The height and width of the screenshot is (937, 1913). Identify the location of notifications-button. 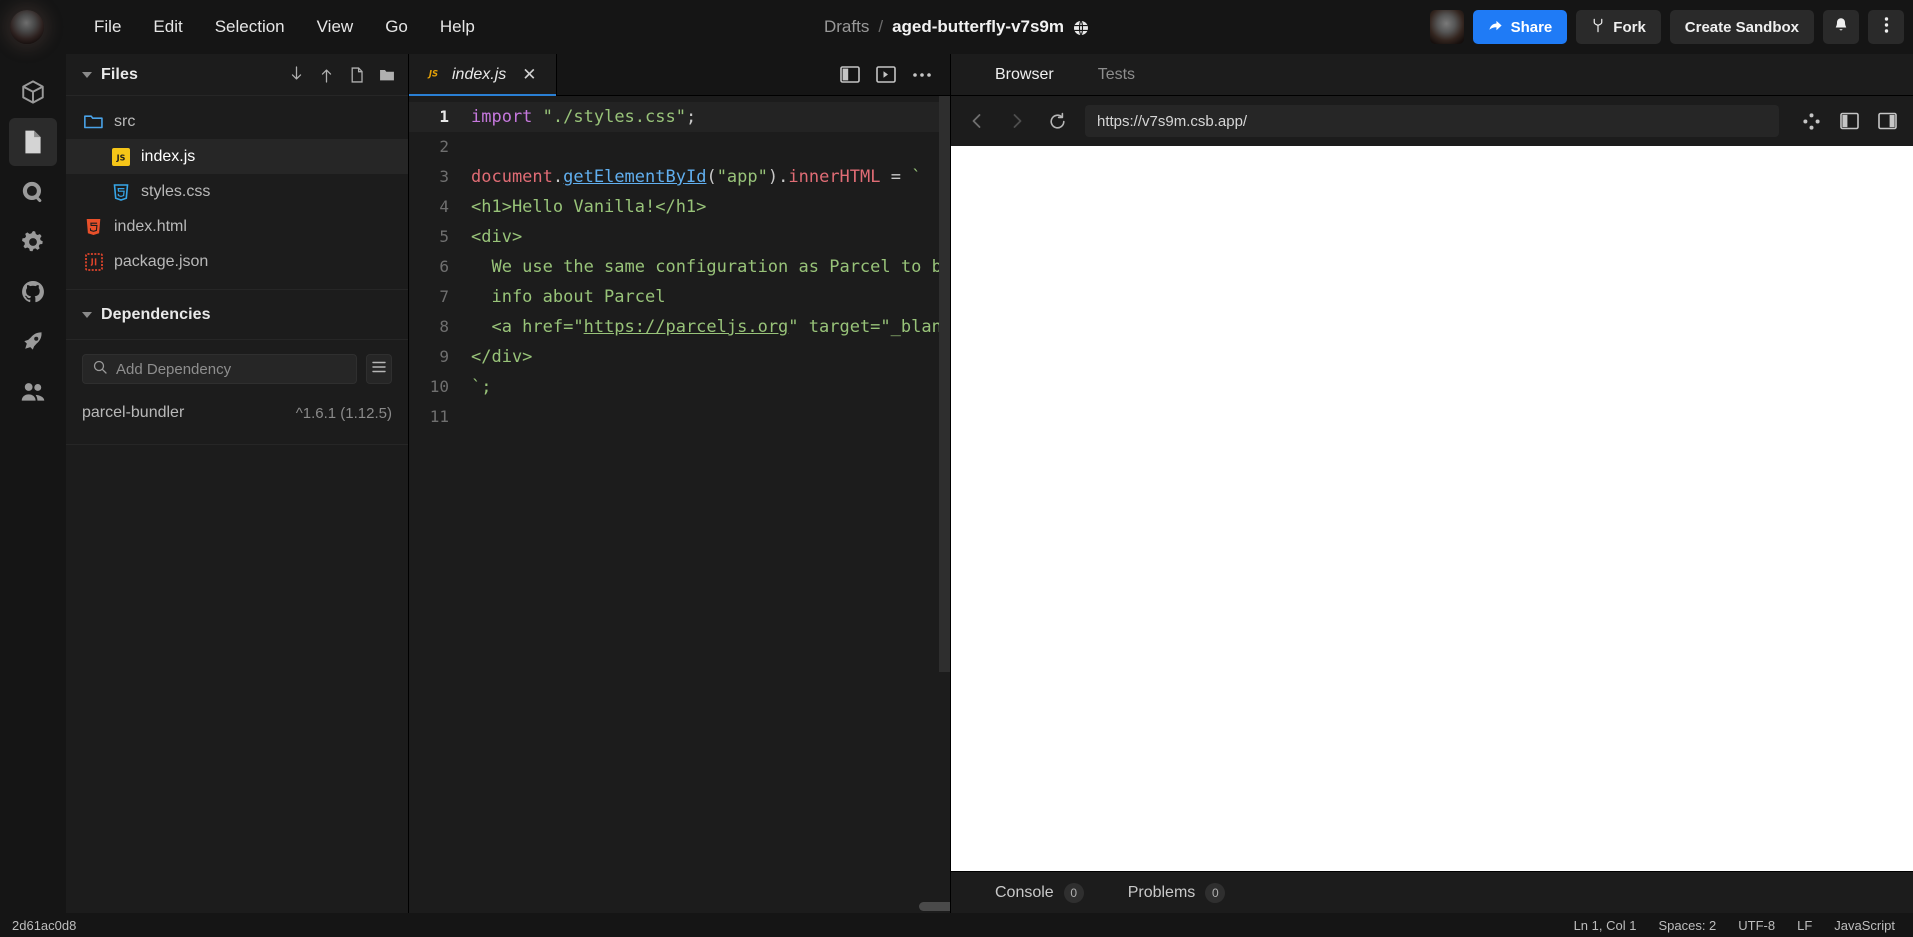
(1841, 27).